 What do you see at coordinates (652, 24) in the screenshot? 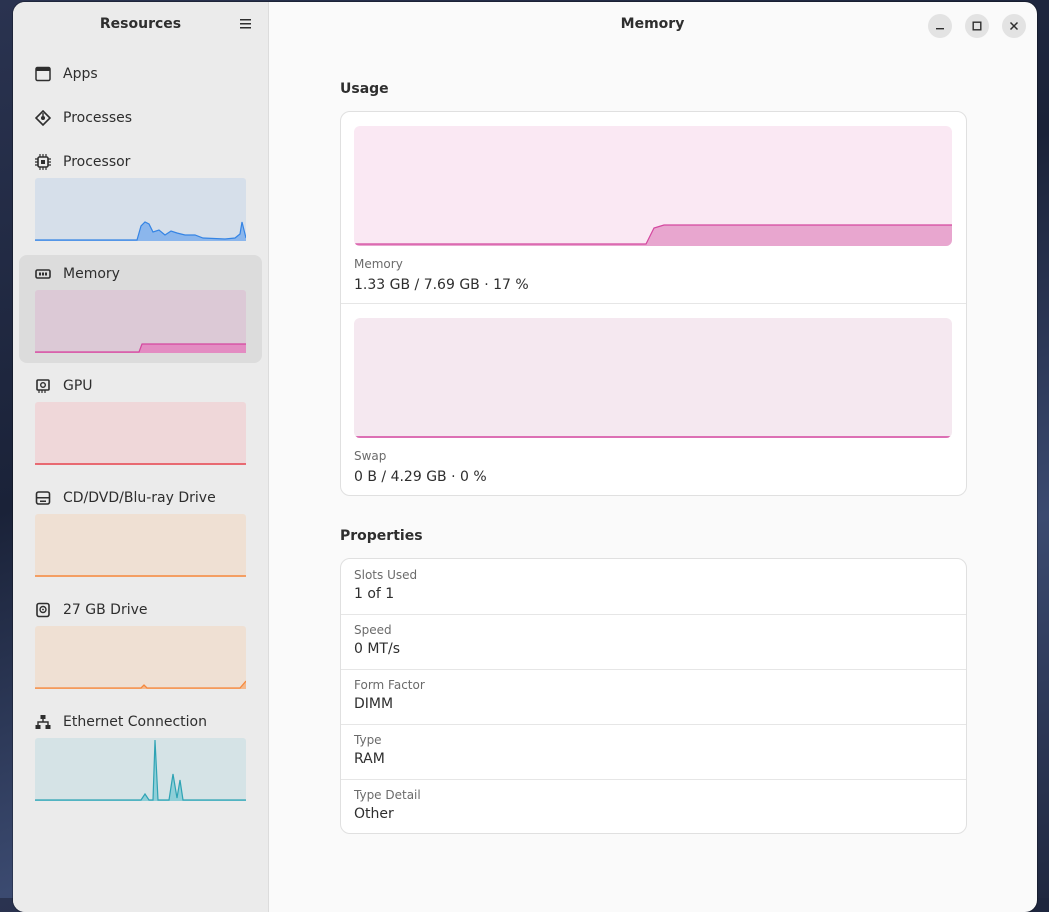
I see `page-title: Memory` at bounding box center [652, 24].